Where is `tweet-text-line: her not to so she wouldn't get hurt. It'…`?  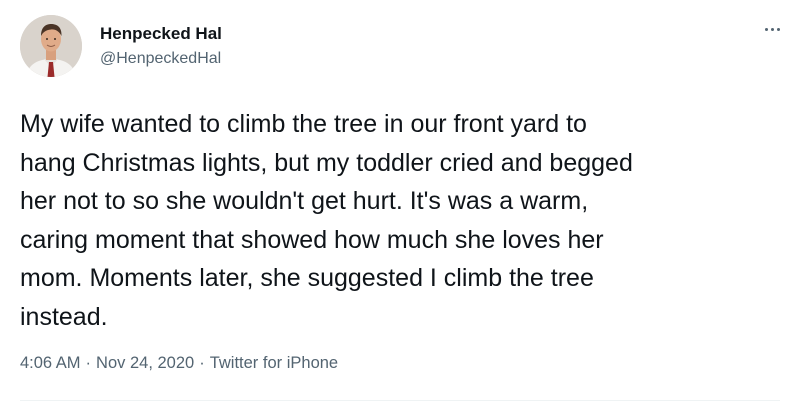
tweet-text-line: her not to so she wouldn't get hurt. It'… is located at coordinates (304, 201).